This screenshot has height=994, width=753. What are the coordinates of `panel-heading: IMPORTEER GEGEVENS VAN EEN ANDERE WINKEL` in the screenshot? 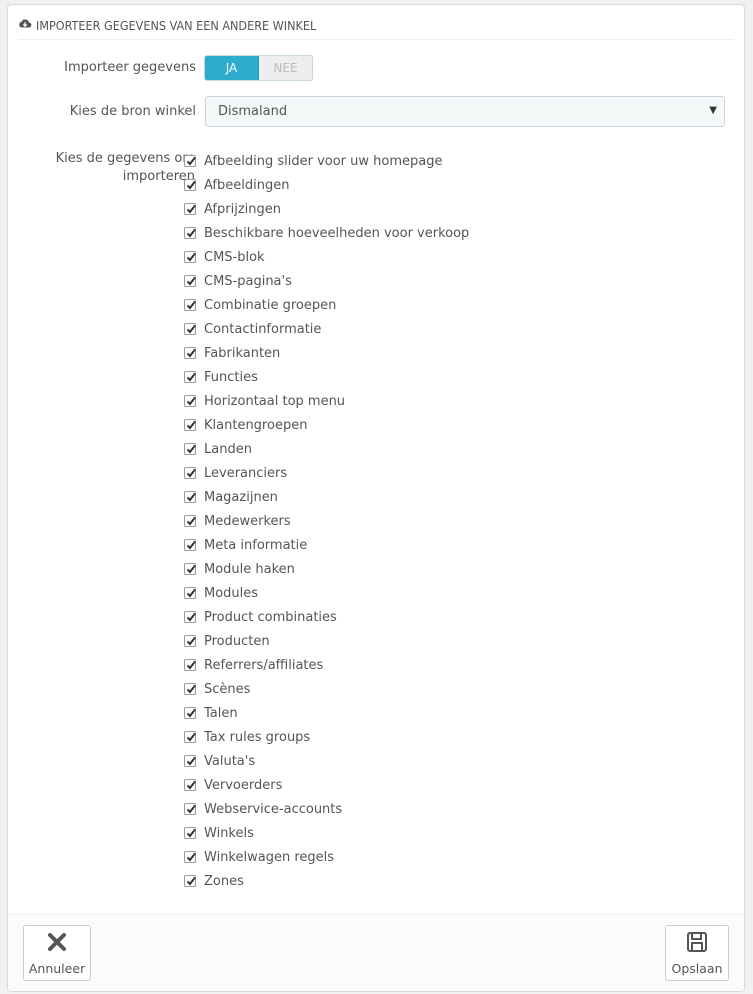 It's located at (376, 25).